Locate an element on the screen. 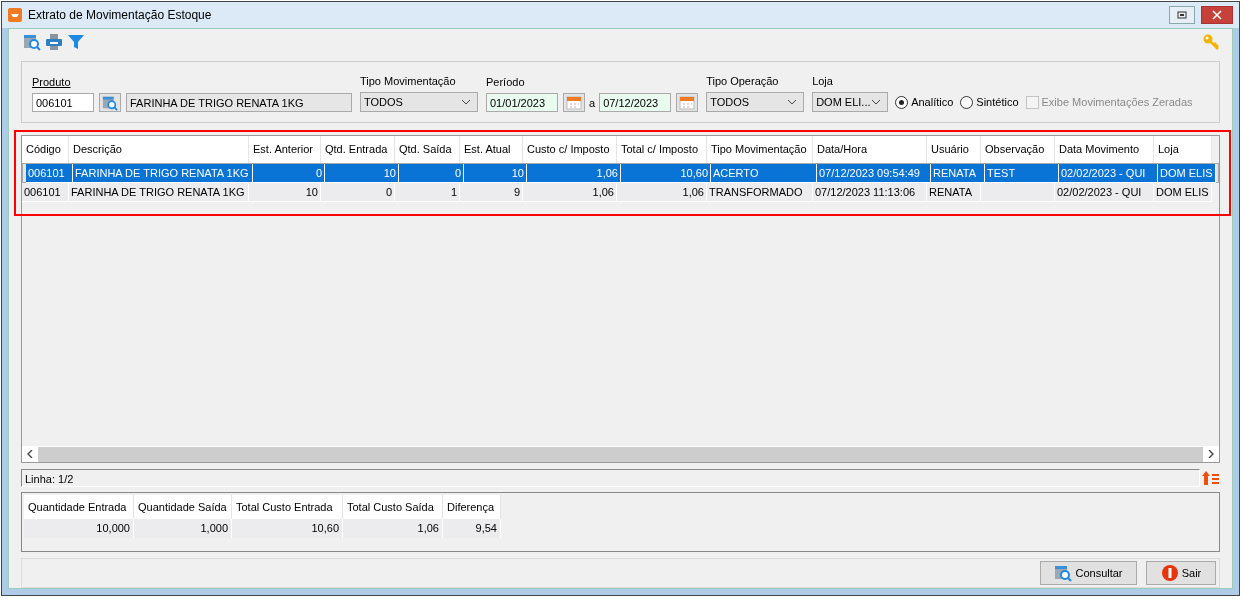 The image size is (1243, 599). table-cell: TEST is located at coordinates (1022, 173).